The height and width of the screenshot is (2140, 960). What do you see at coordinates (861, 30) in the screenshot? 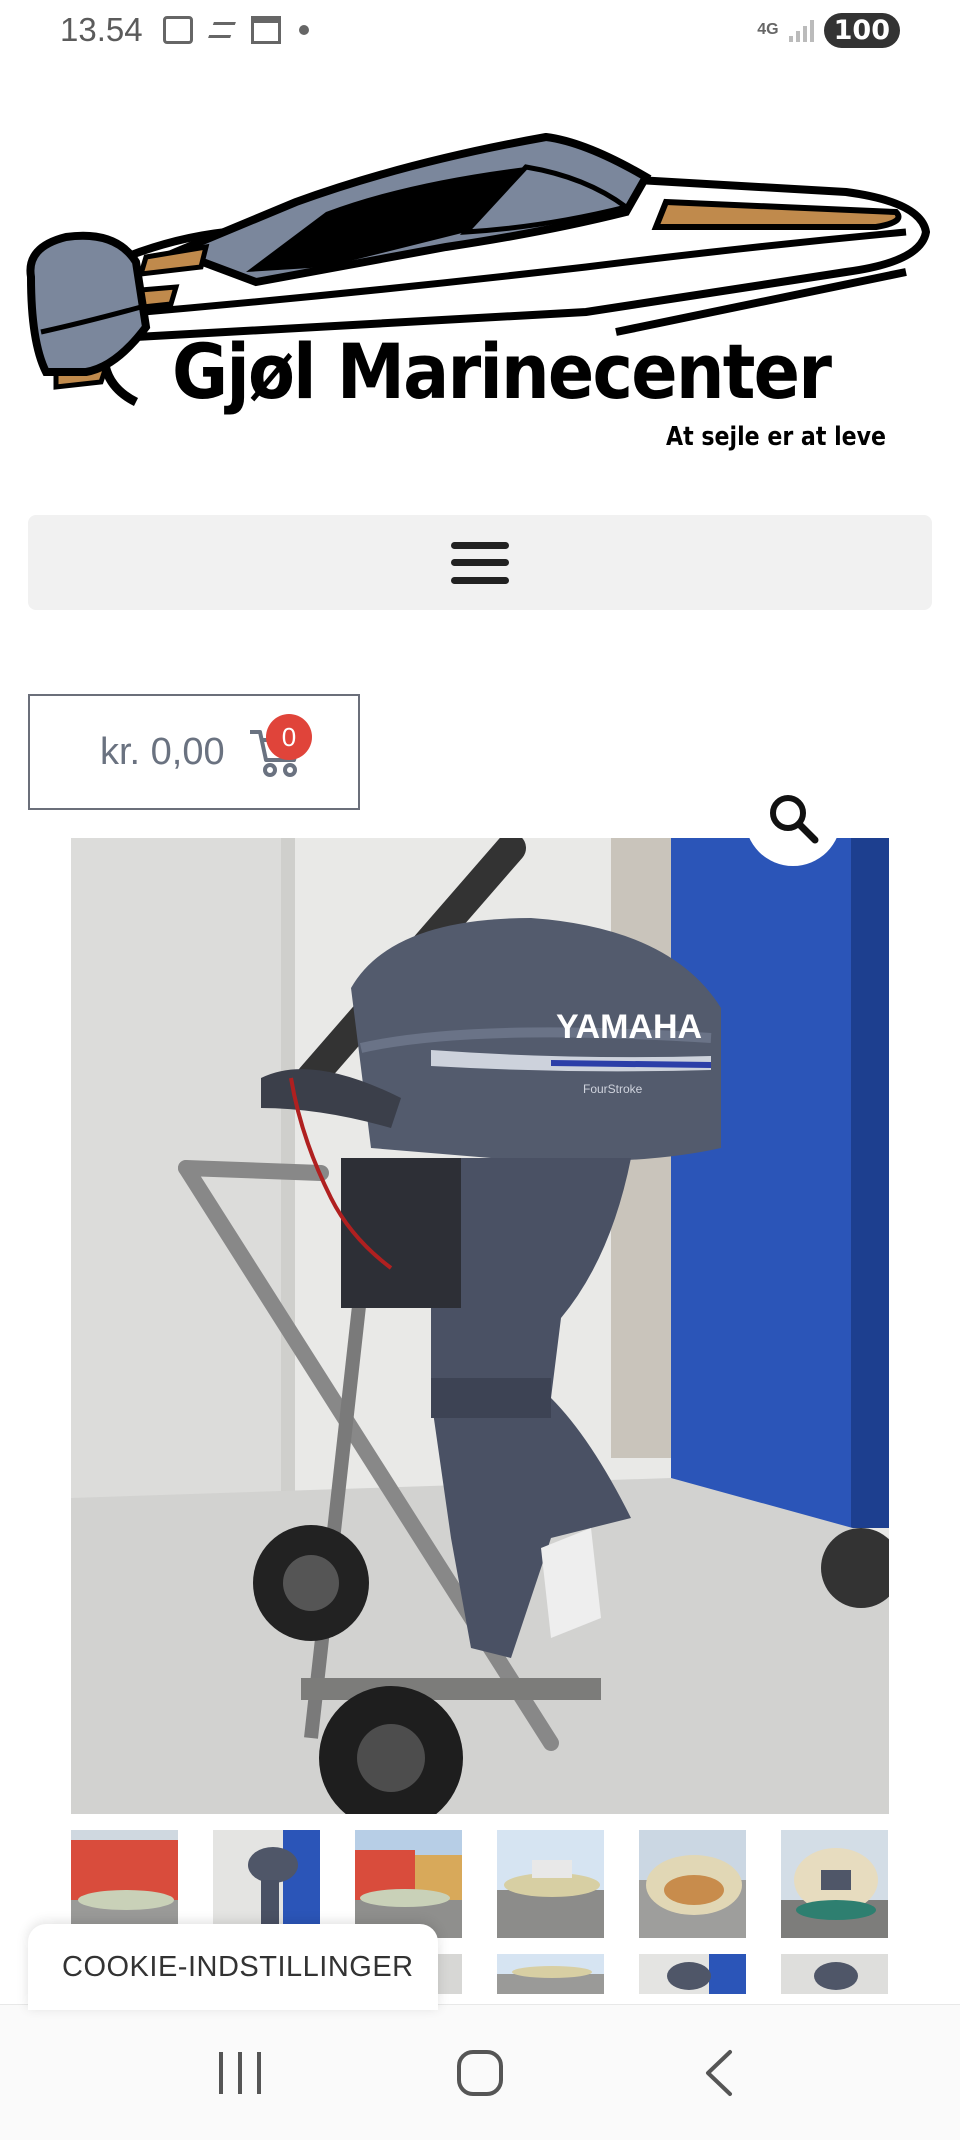
I see `battery-icon: 100` at bounding box center [861, 30].